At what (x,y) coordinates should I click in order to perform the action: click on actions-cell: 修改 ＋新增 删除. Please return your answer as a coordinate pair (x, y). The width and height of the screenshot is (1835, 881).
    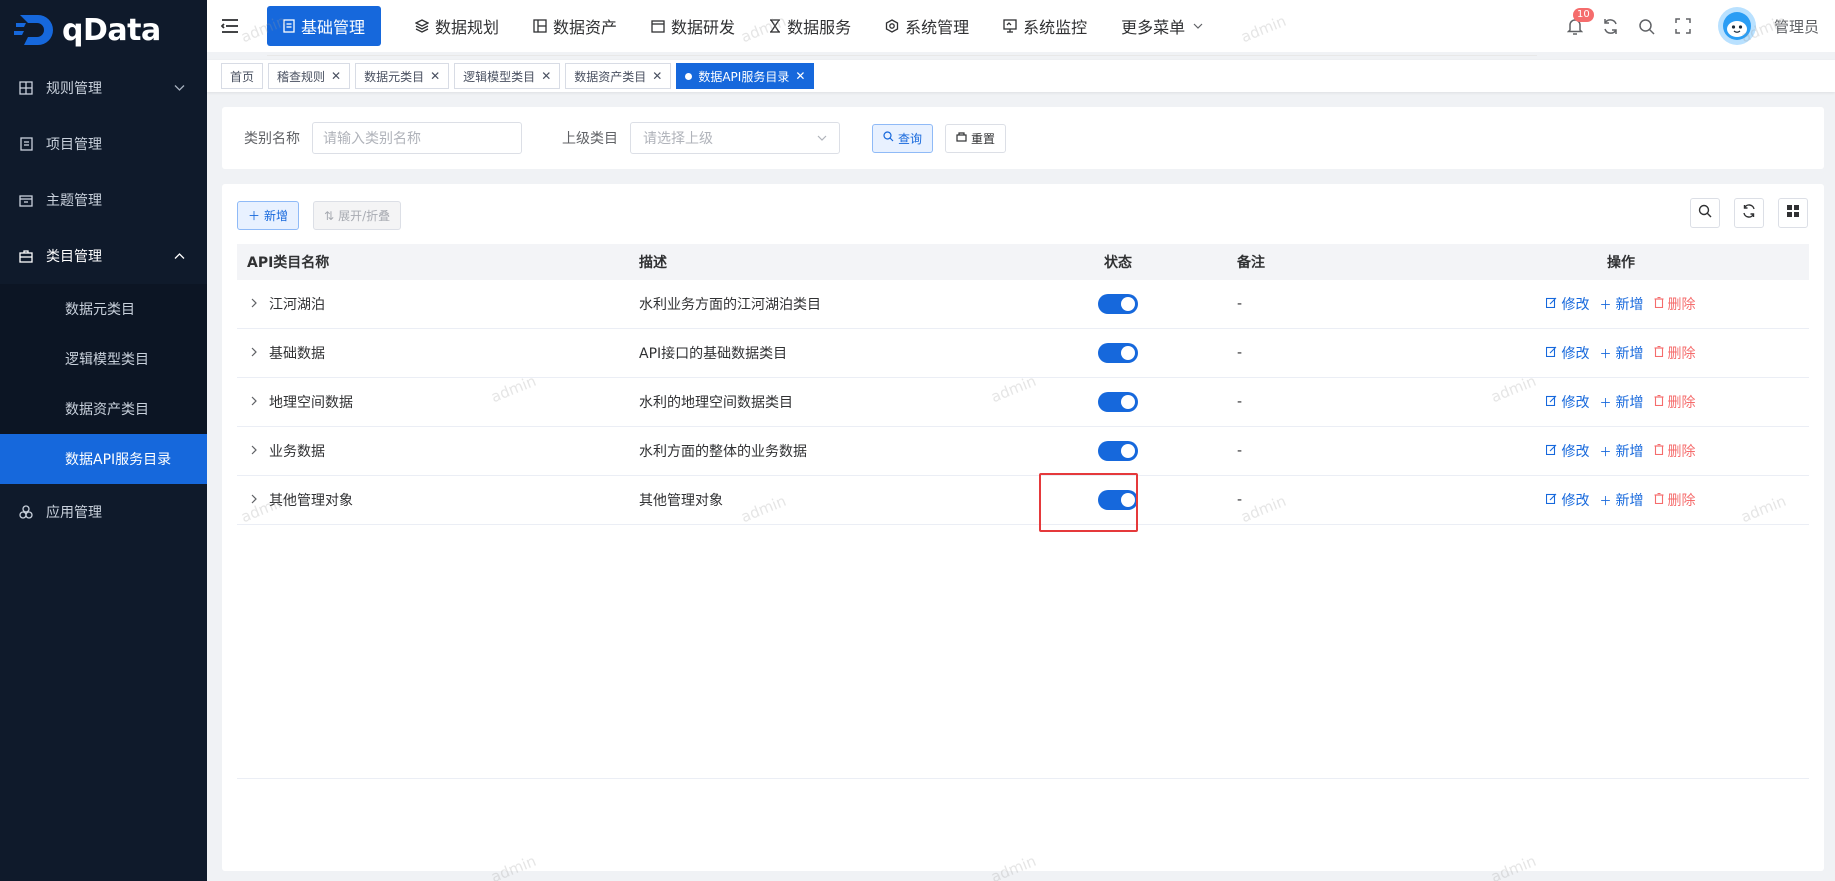
    Looking at the image, I should click on (1621, 304).